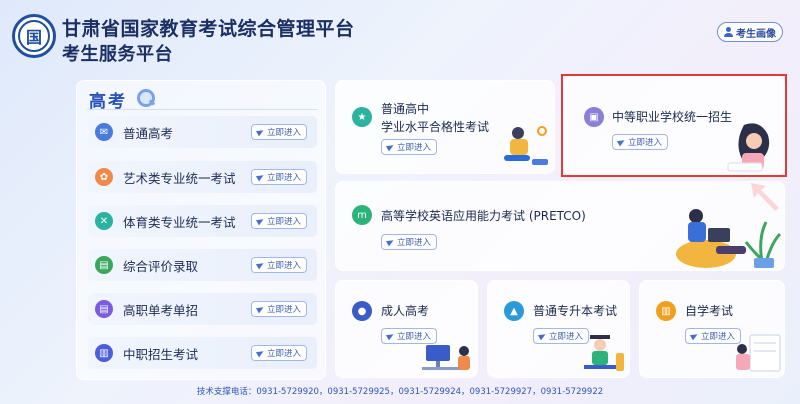 The height and width of the screenshot is (404, 800). I want to click on gaokao-item-zonghe: ▤ 综合评价录取 立即进入, so click(202, 265).